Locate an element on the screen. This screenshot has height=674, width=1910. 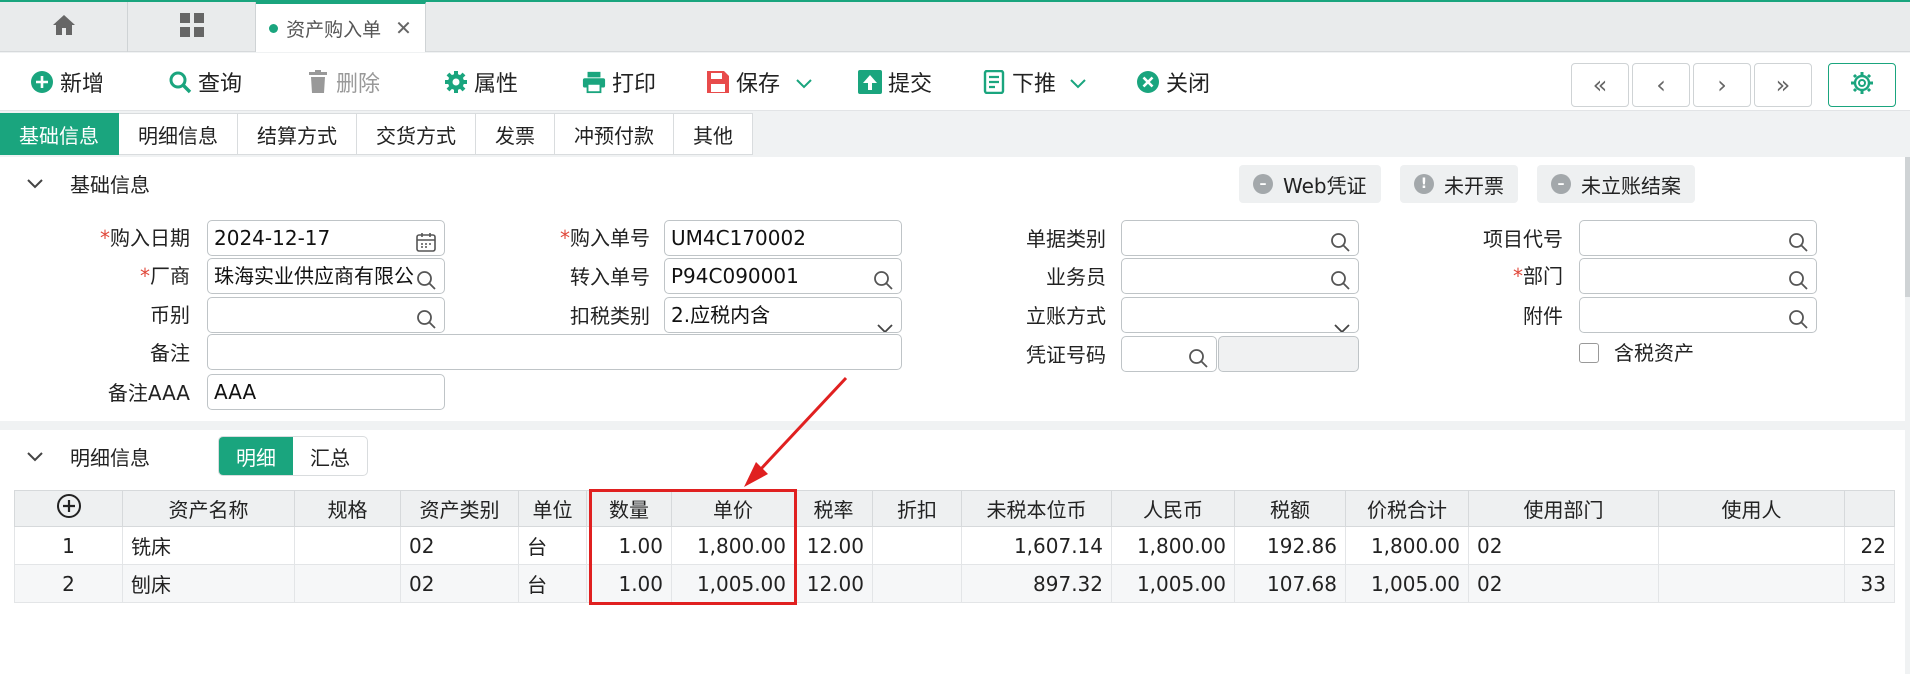
subtab-prepayment: 冲预付款 is located at coordinates (614, 134).